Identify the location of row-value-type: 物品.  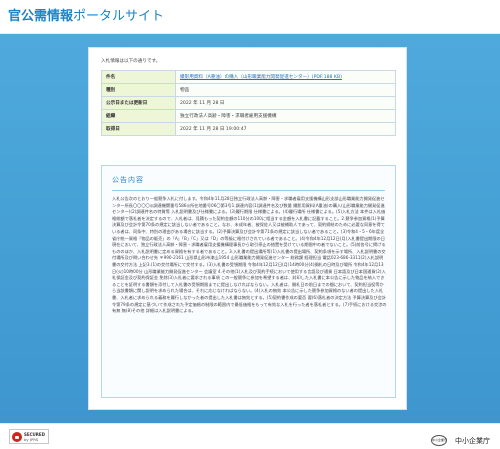
(285, 90).